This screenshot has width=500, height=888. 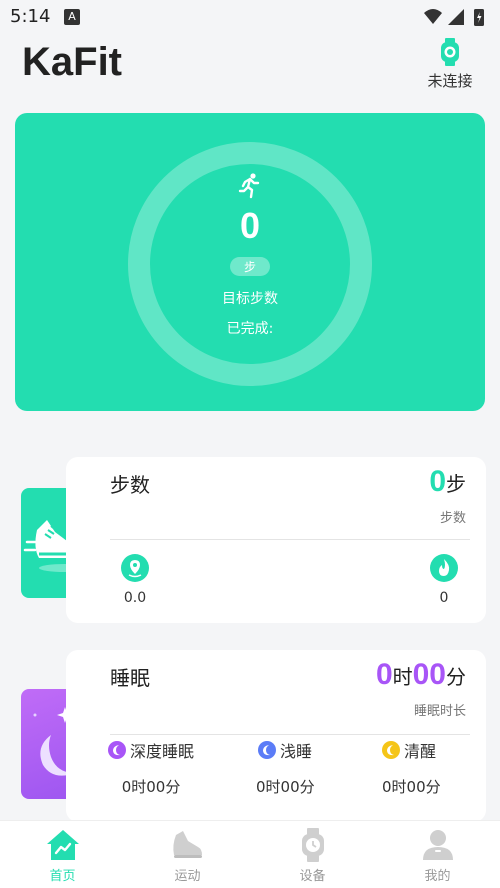 What do you see at coordinates (187, 844) in the screenshot?
I see `shoe-icon` at bounding box center [187, 844].